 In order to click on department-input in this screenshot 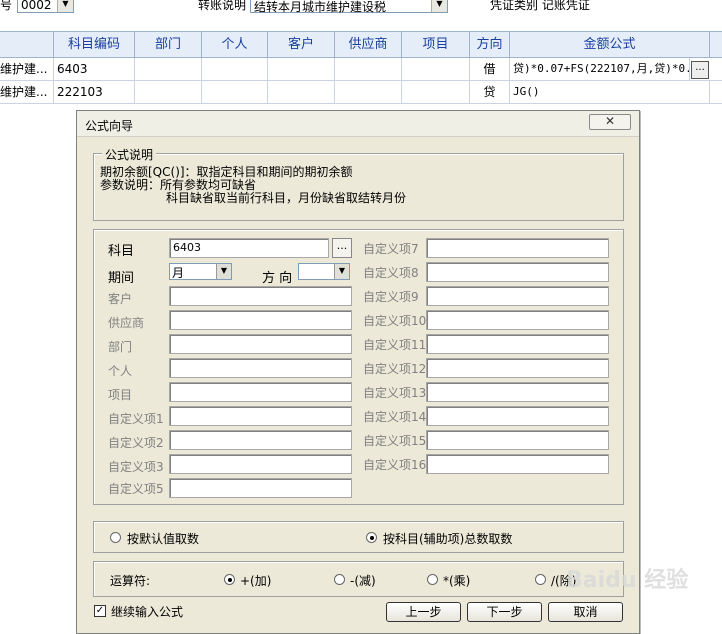, I will do `click(260, 344)`.